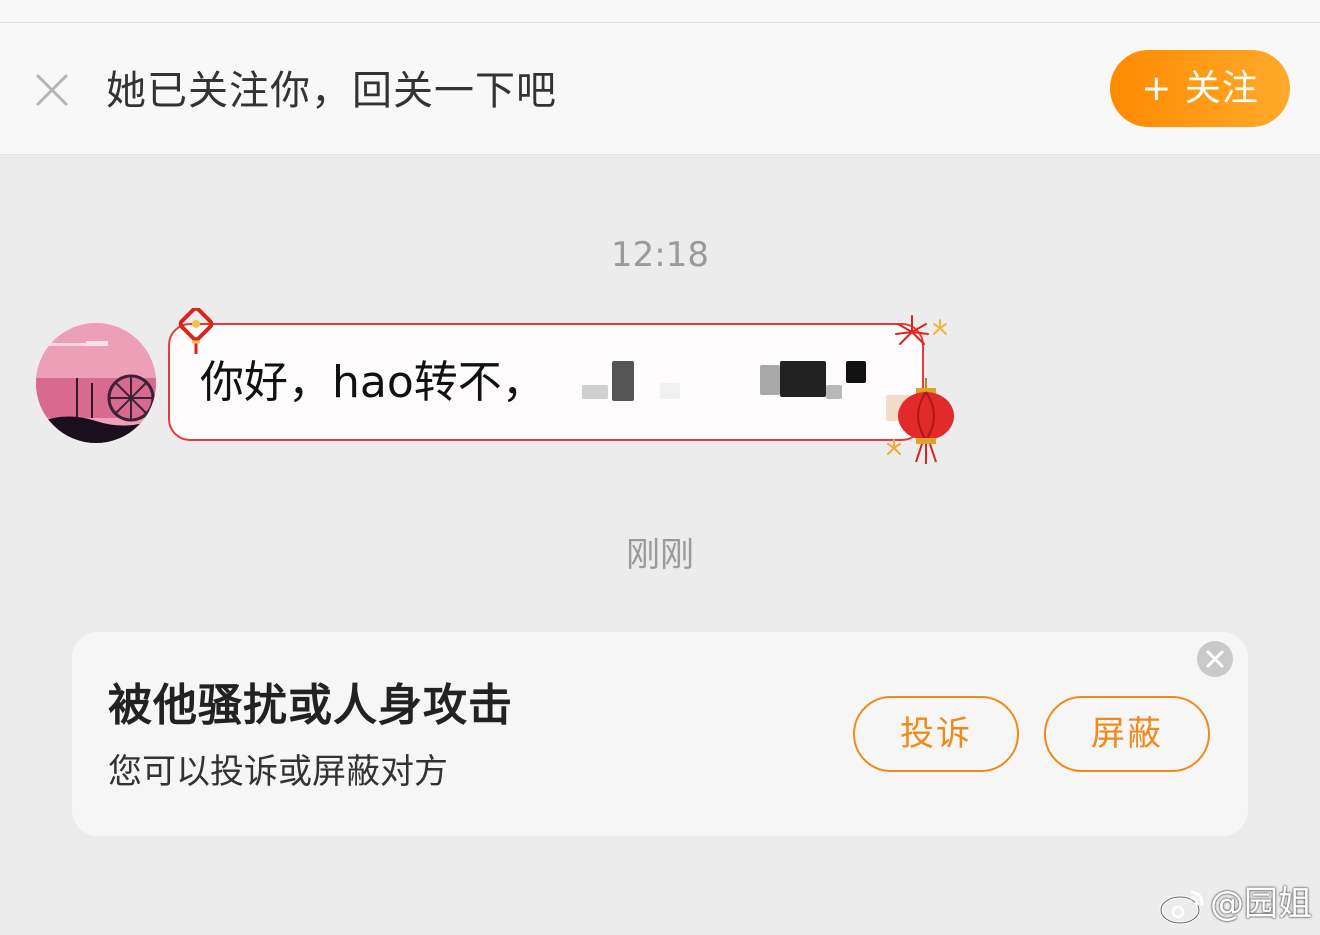 This screenshot has height=935, width=1320. I want to click on follow-back-banner: 她已关注你，回关一下吧 + 关注, so click(660, 89).